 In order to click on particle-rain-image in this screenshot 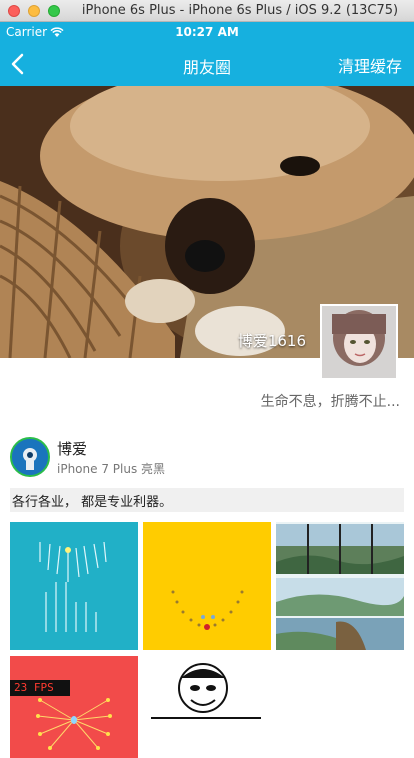, I will do `click(74, 586)`.